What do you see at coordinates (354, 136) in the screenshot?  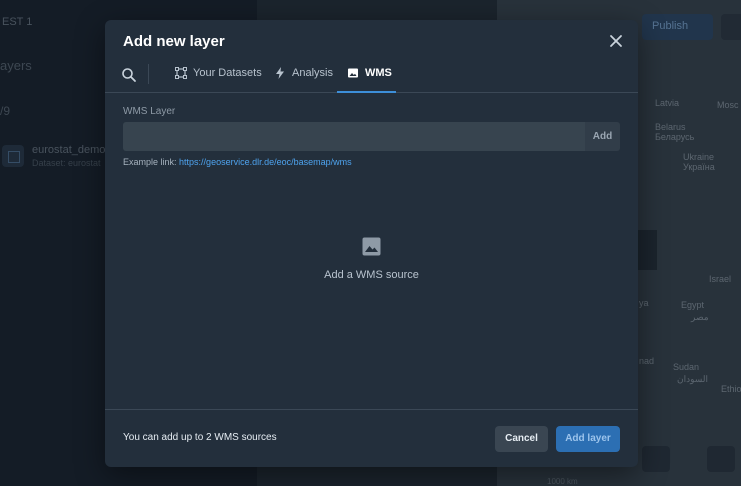 I see `wms-url-input` at bounding box center [354, 136].